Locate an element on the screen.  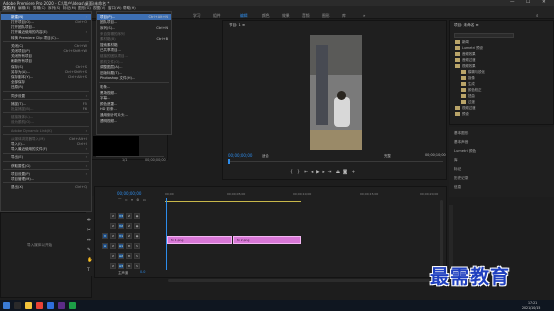
step-back-icon: ◂ is located at coordinates (312, 172).